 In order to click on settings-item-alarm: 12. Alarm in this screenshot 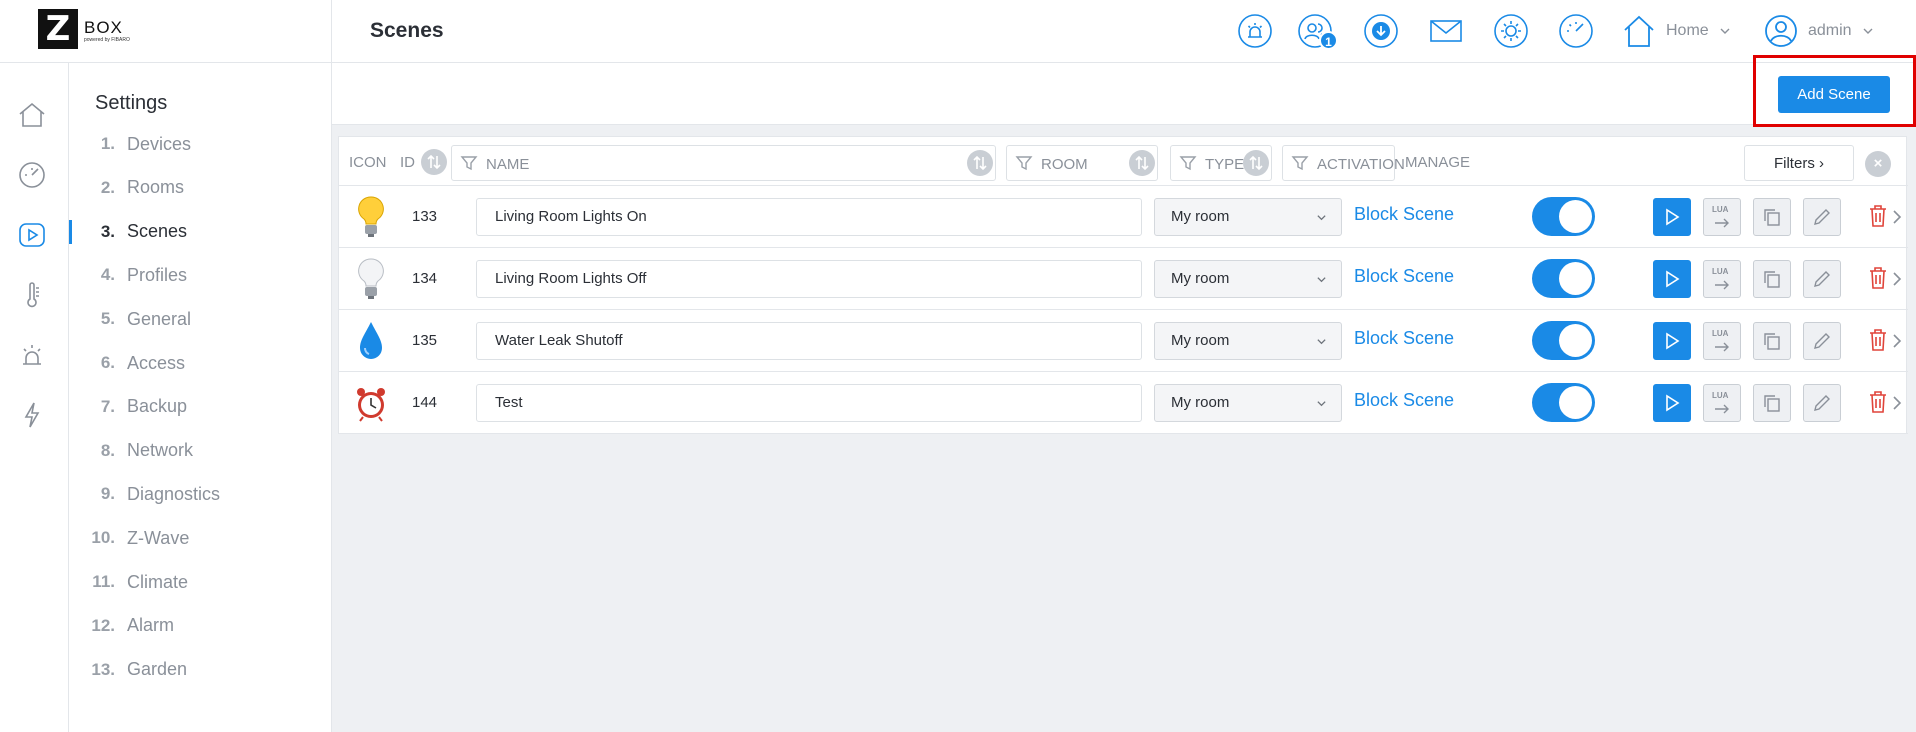, I will do `click(200, 626)`.